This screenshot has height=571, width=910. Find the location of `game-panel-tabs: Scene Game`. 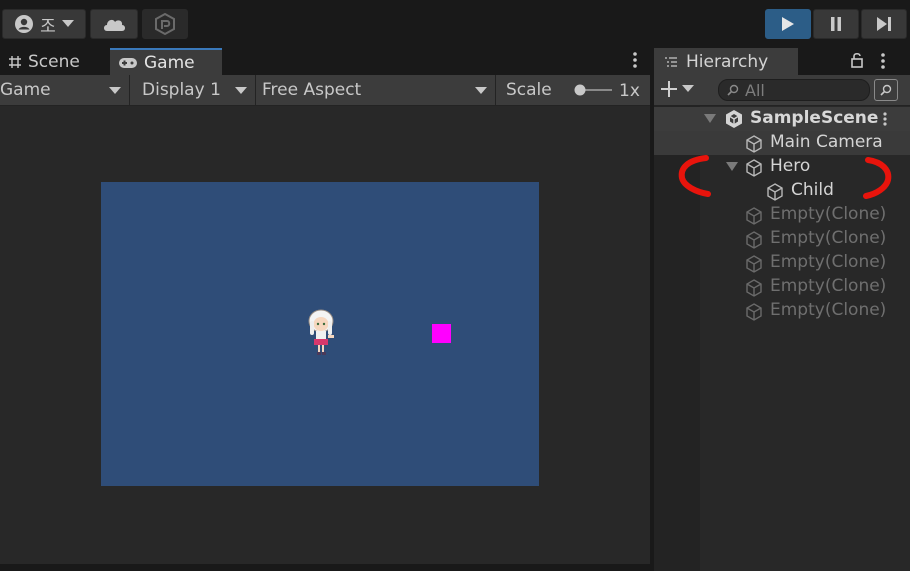

game-panel-tabs: Scene Game is located at coordinates (325, 60).